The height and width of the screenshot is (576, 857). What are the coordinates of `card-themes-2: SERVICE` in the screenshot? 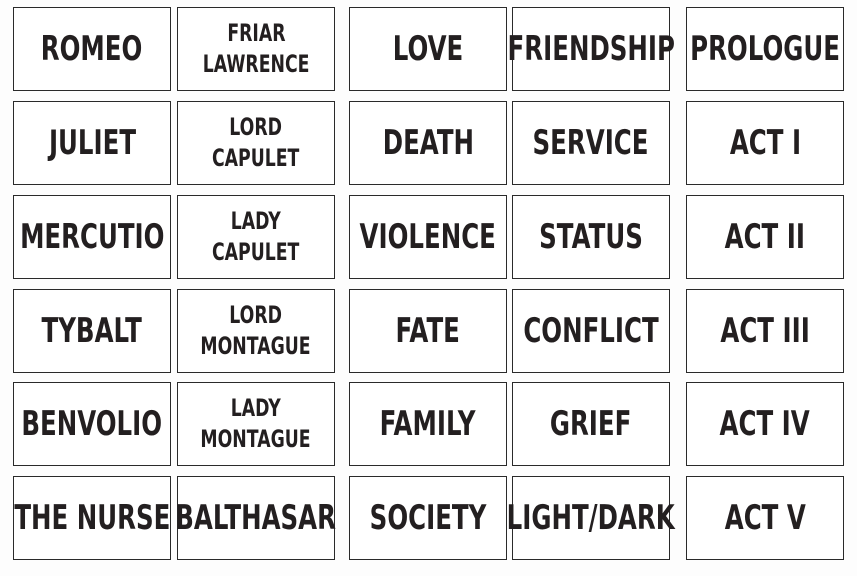 It's located at (591, 143).